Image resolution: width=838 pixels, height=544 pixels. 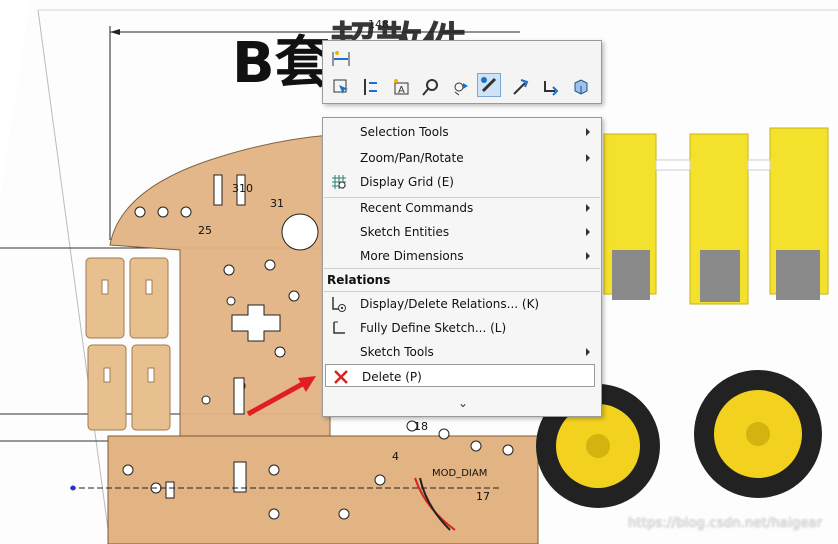 What do you see at coordinates (463, 404) in the screenshot?
I see `expand-menu-chevron-icon: ⌄` at bounding box center [463, 404].